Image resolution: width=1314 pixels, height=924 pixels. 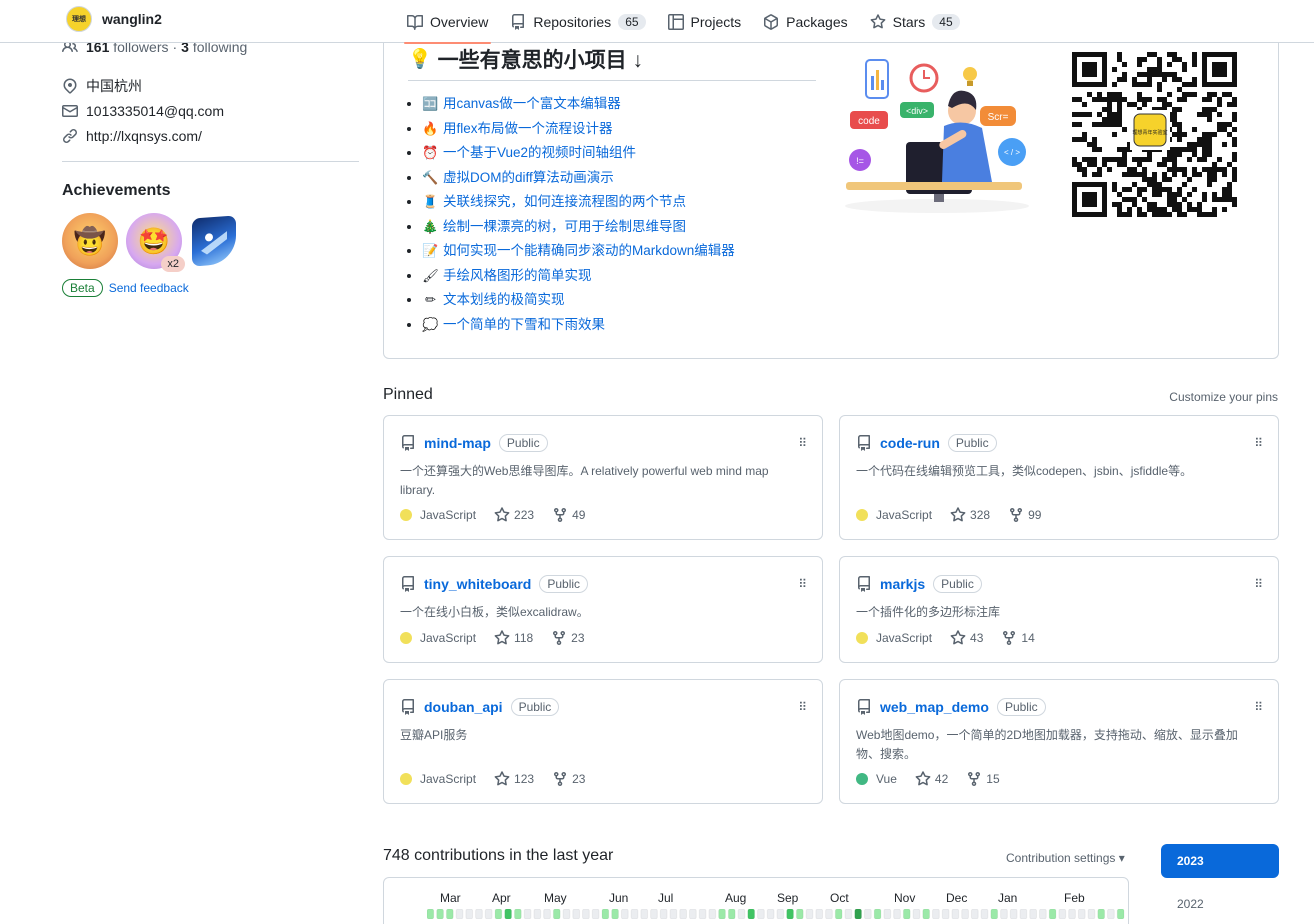 I want to click on tab-overview: Overview, so click(x=447, y=22).